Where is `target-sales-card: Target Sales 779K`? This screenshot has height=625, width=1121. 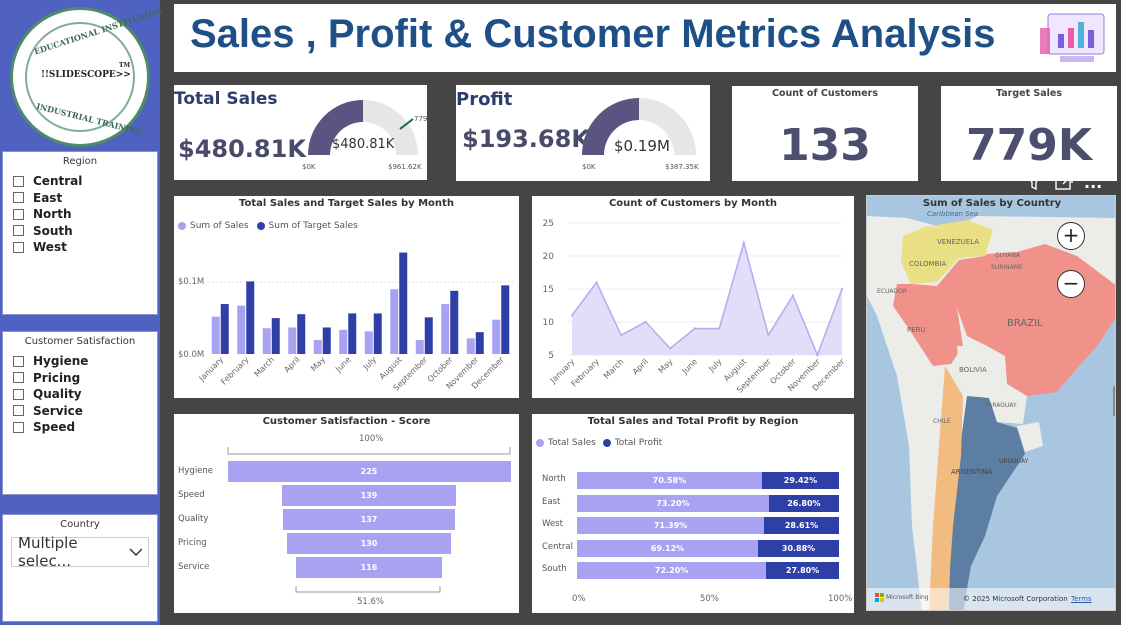
target-sales-card: Target Sales 779K is located at coordinates (1029, 133).